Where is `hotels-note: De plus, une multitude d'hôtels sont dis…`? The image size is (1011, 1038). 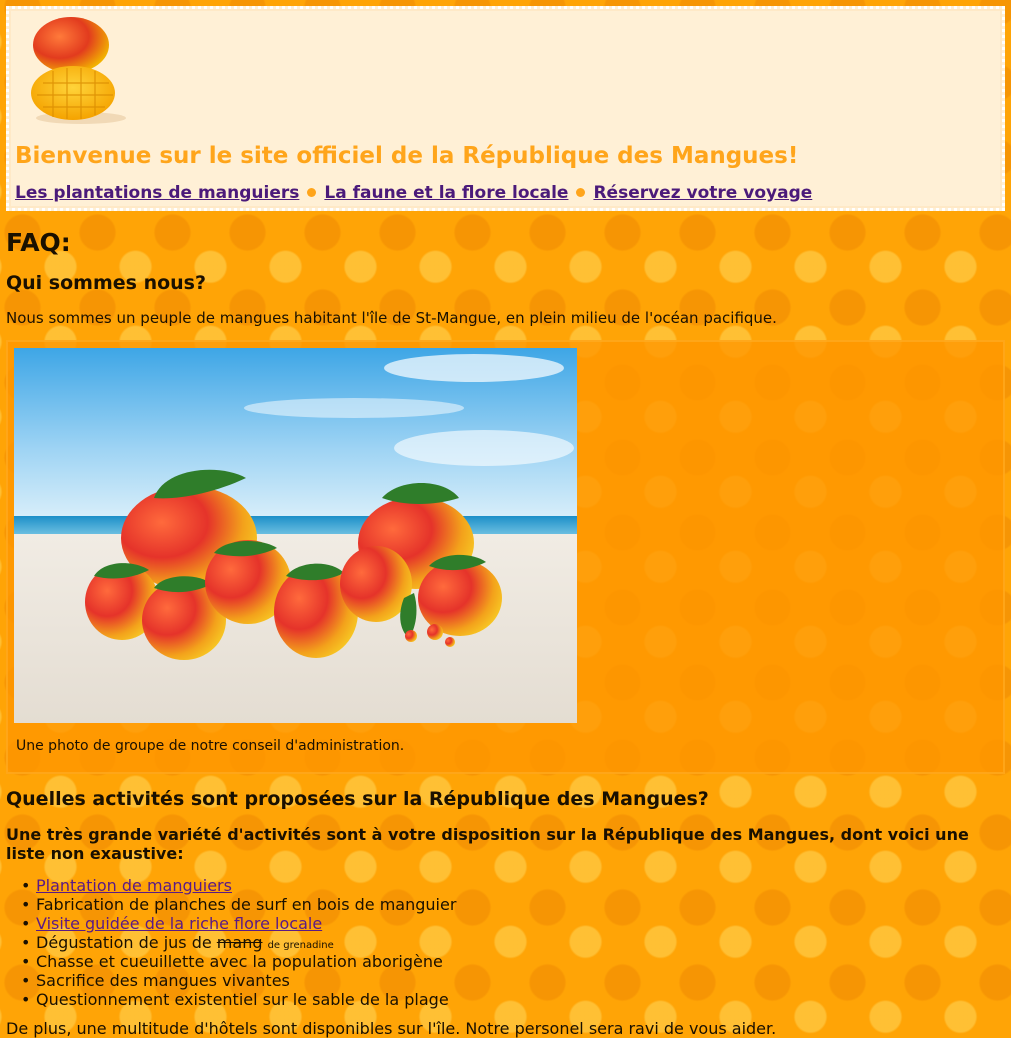 hotels-note: De plus, une multitude d'hôtels sont dis… is located at coordinates (391, 1028).